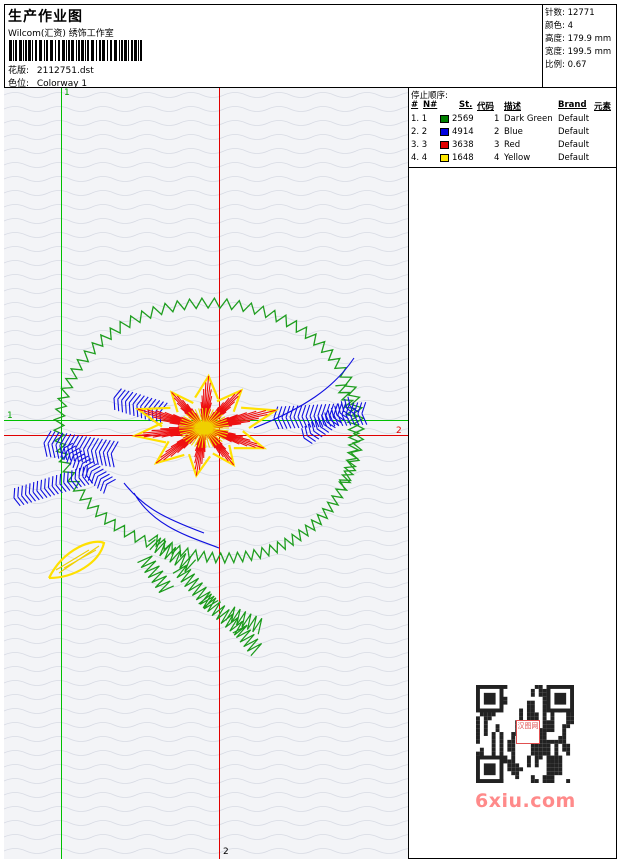  I want to click on qr-code: 汉图网, so click(525, 735).